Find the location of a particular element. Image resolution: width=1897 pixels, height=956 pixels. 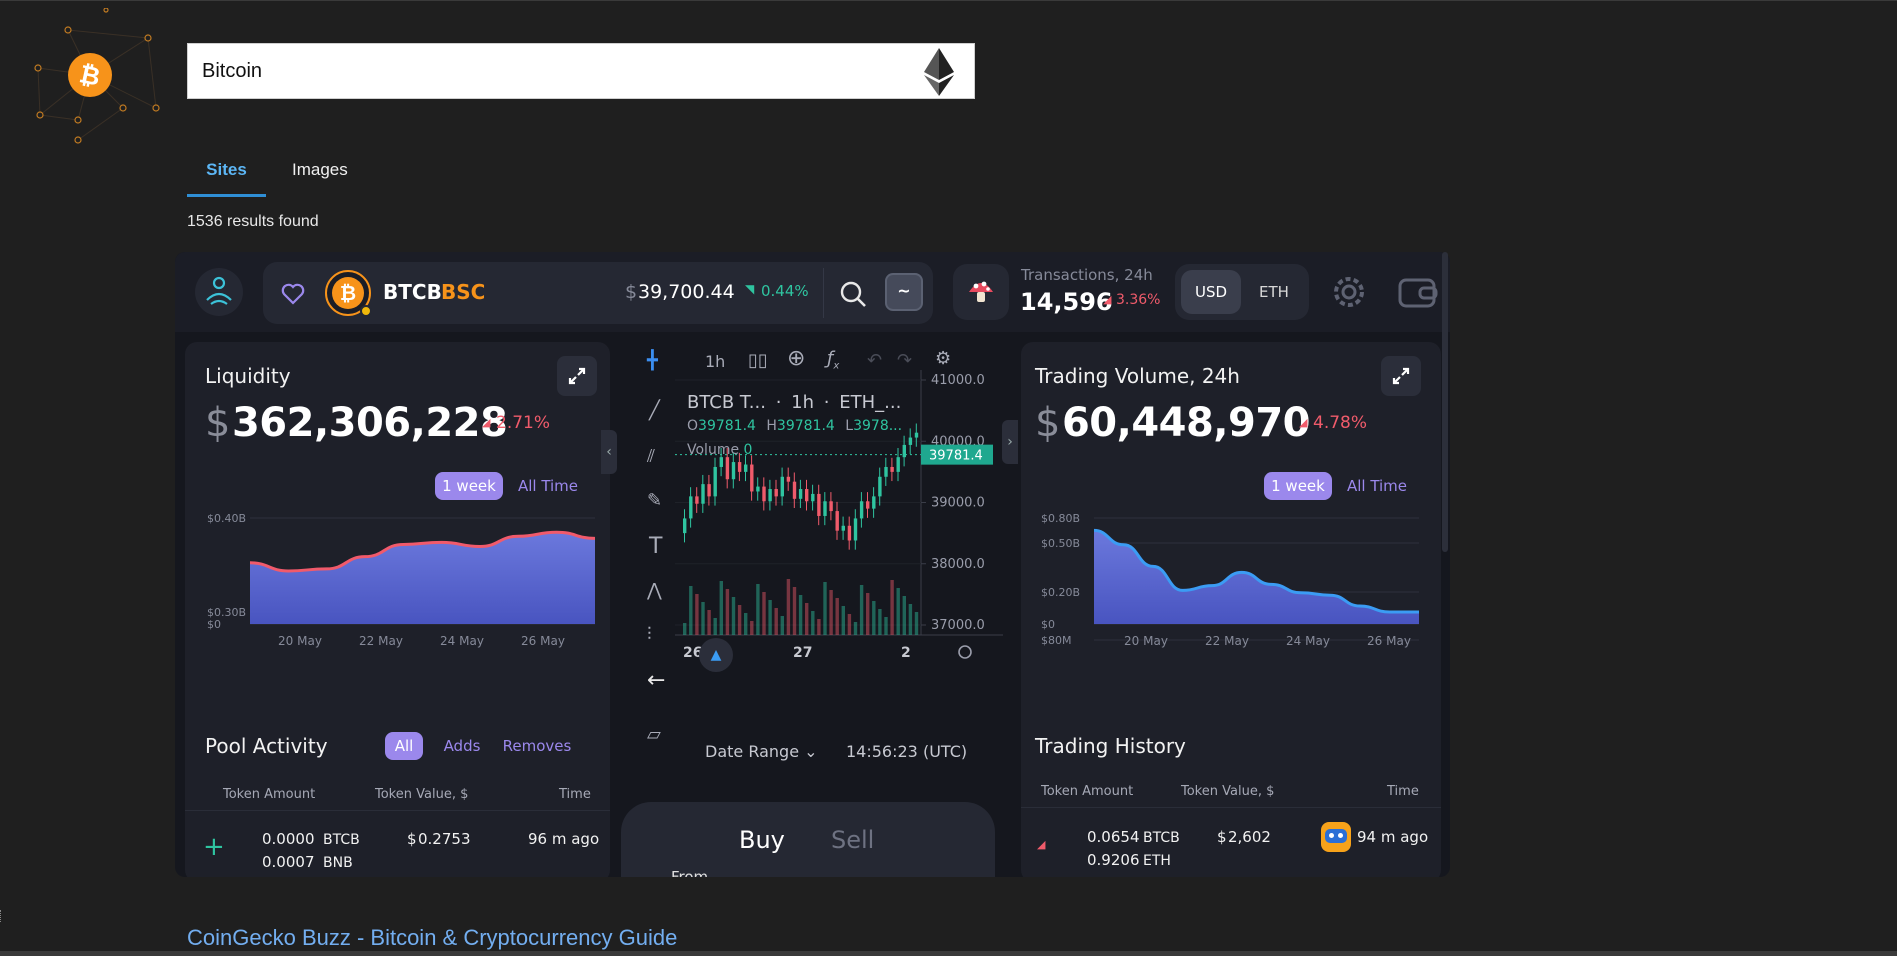

currency-switch: USD ETH is located at coordinates (1242, 292).